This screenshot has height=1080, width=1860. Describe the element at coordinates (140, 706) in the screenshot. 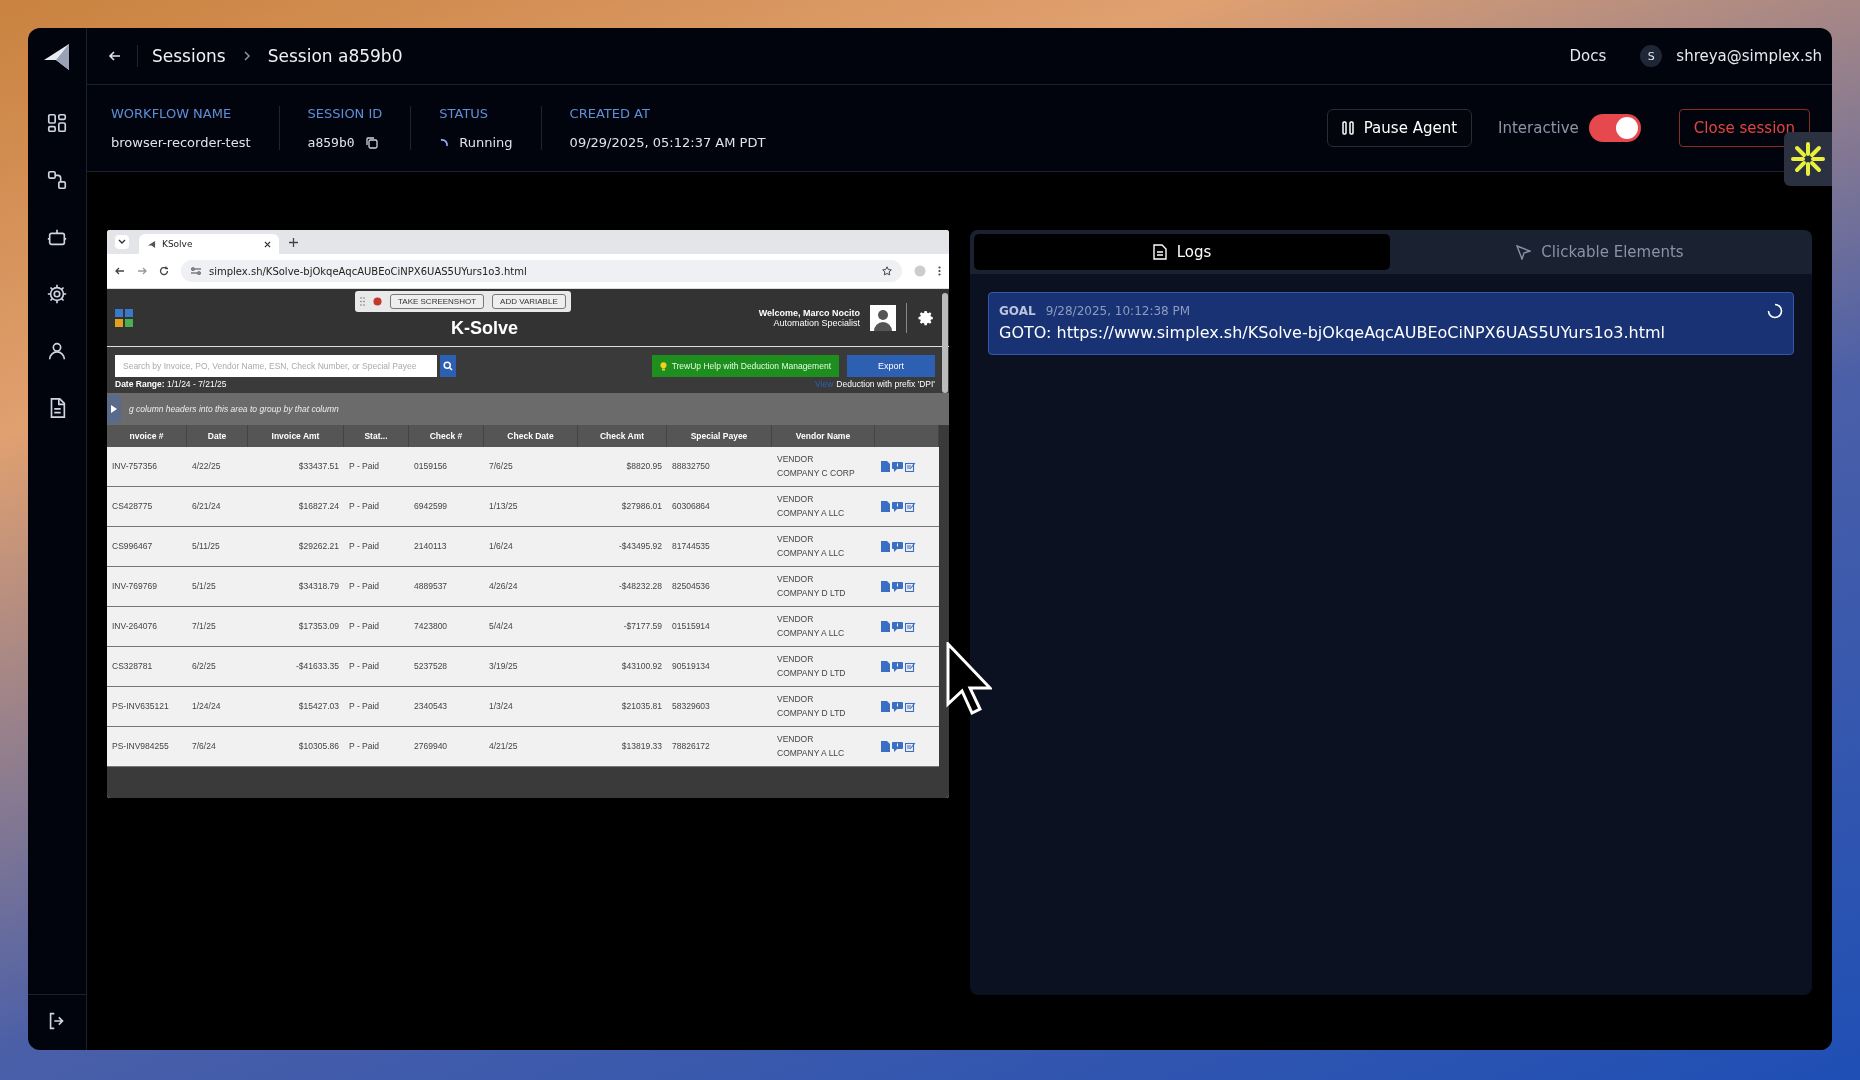

I see `table-cell-text: PS-INV635121` at that location.